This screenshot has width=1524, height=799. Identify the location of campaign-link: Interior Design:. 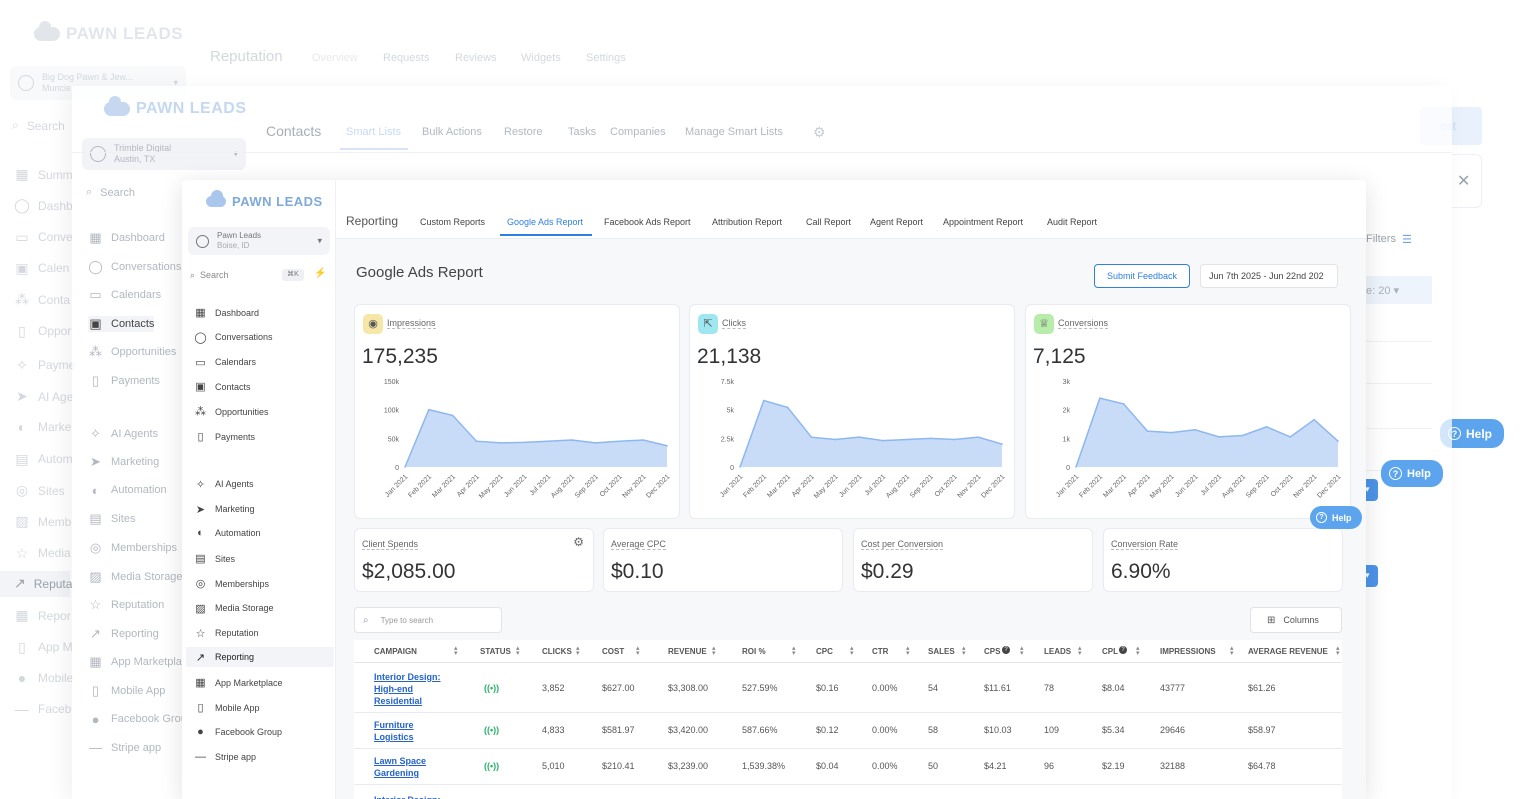
(407, 796).